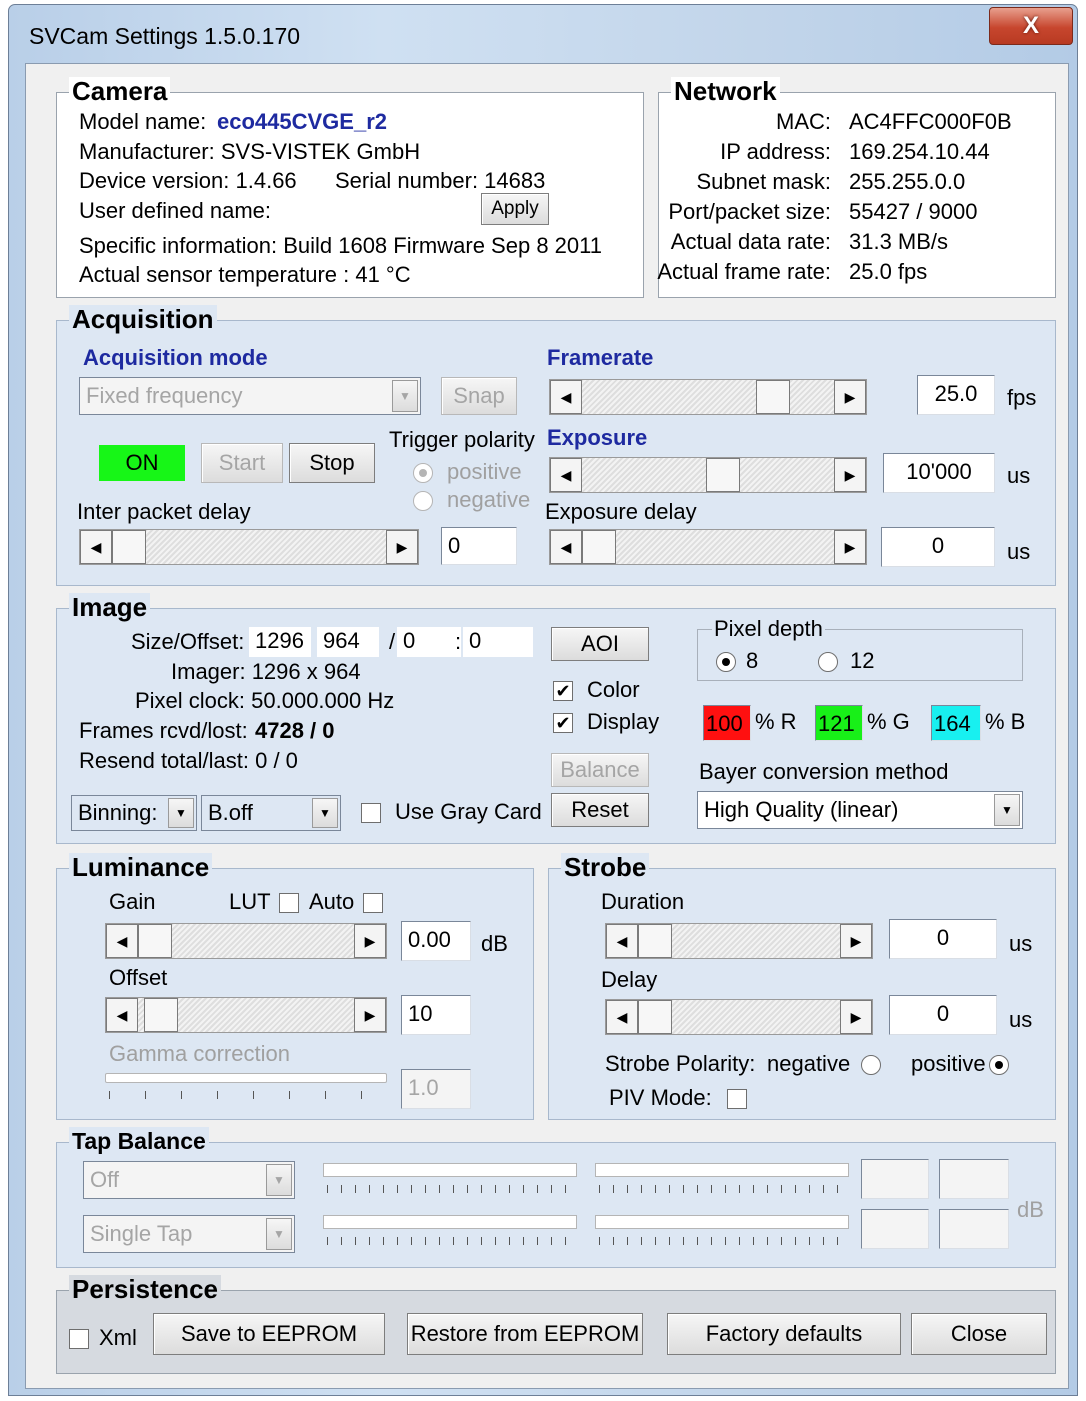  Describe the element at coordinates (242, 463) in the screenshot. I see `start-button: Start` at that location.